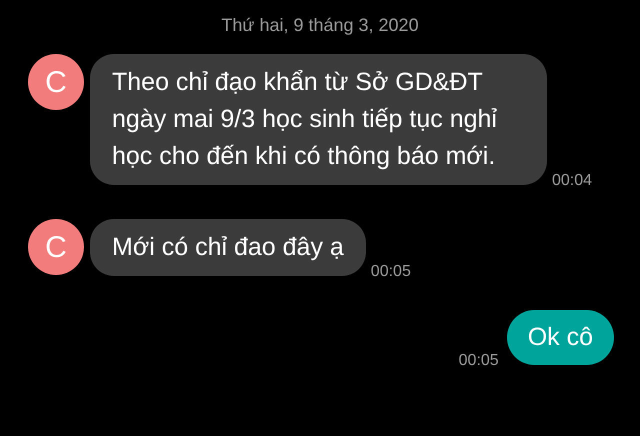 This screenshot has width=640, height=436. I want to click on message-bubble: Mới có chỉ đao đây ạ, so click(228, 247).